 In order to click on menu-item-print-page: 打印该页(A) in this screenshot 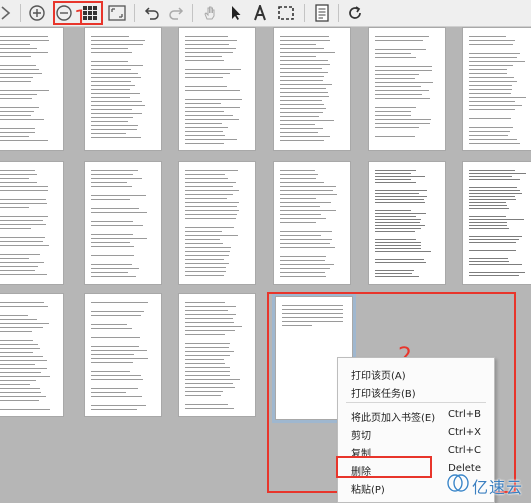, I will do `click(416, 373)`.